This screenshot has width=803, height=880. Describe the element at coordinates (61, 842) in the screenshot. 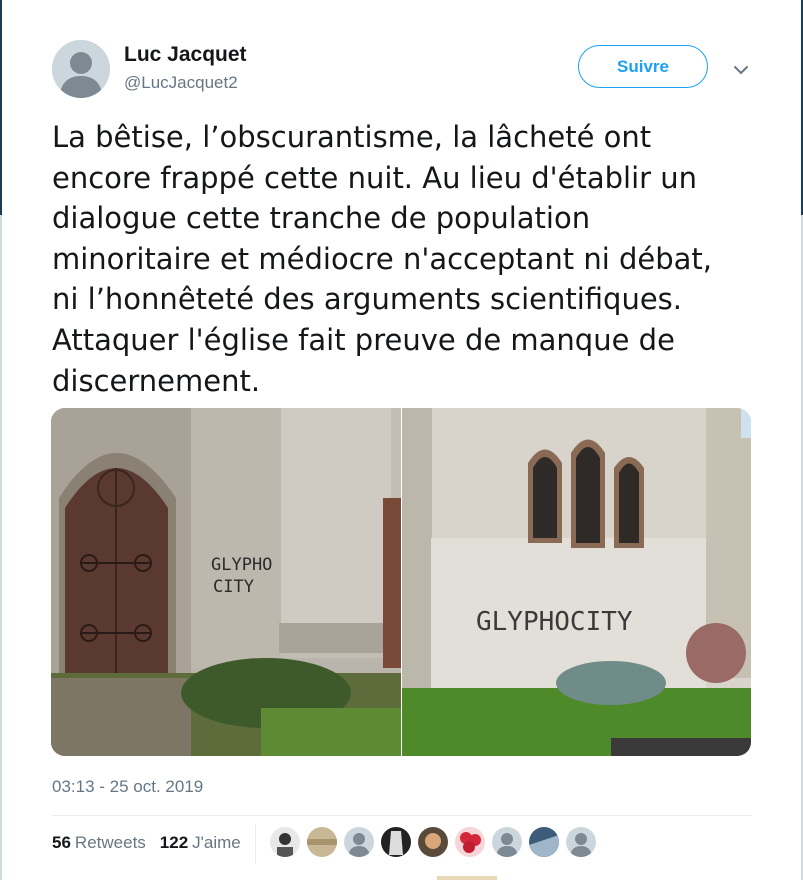

I see `retweets-count: 56` at that location.